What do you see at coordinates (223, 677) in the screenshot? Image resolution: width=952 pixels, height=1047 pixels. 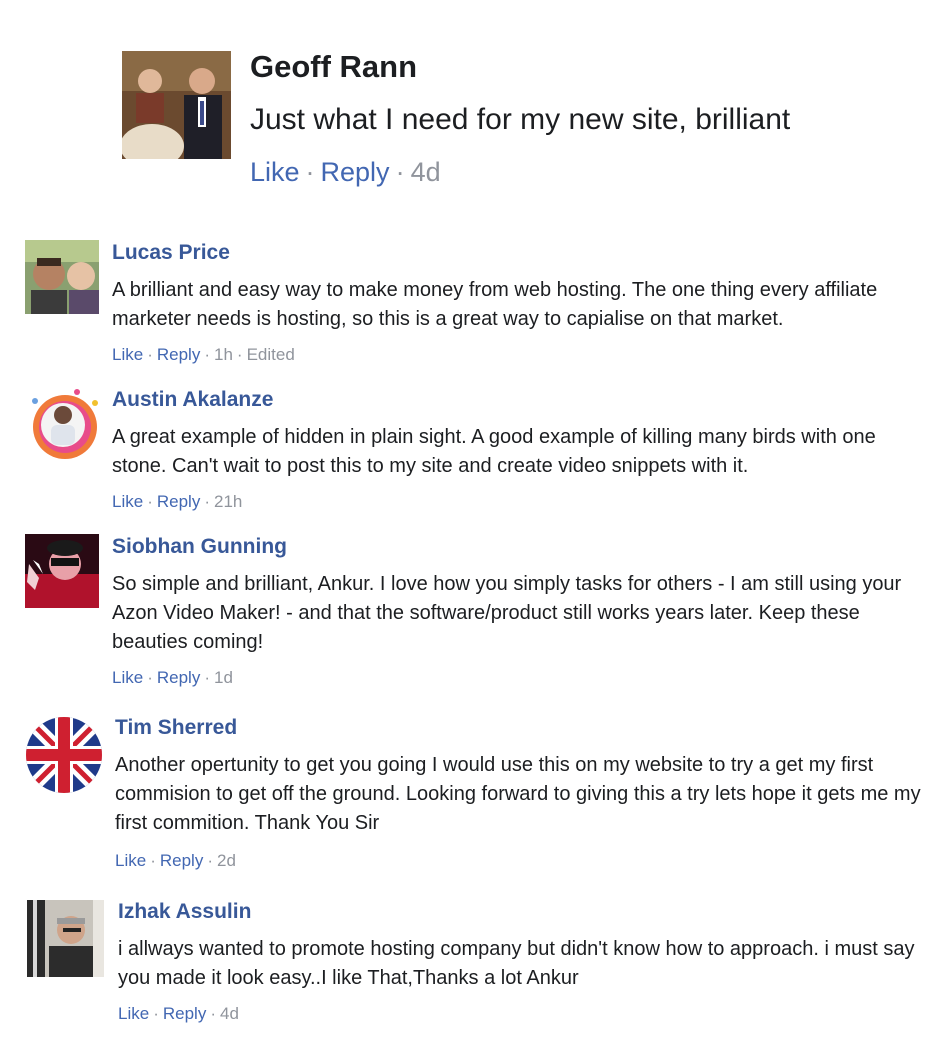 I see `comment-timestamp: 1d` at bounding box center [223, 677].